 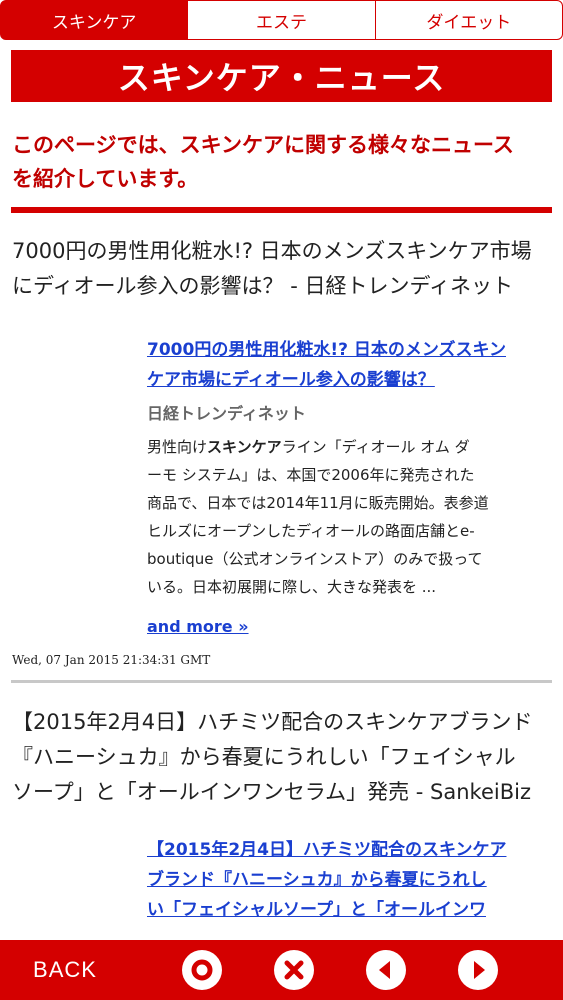 I want to click on next-arrow-glyph, so click(x=479, y=970).